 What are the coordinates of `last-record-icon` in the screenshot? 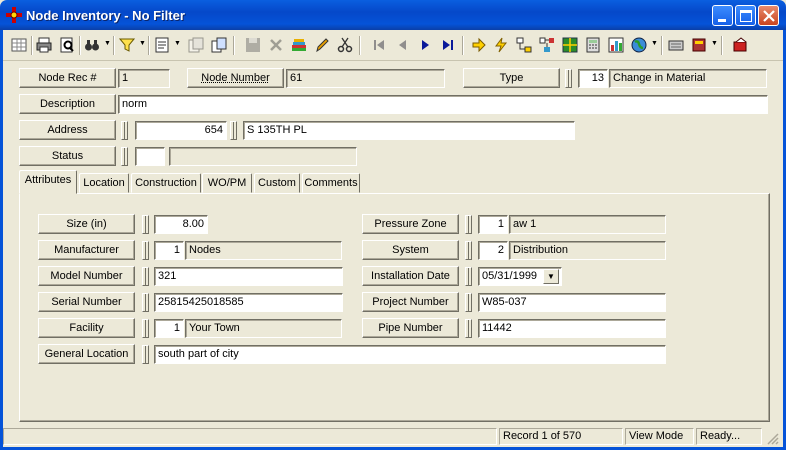 It's located at (448, 45).